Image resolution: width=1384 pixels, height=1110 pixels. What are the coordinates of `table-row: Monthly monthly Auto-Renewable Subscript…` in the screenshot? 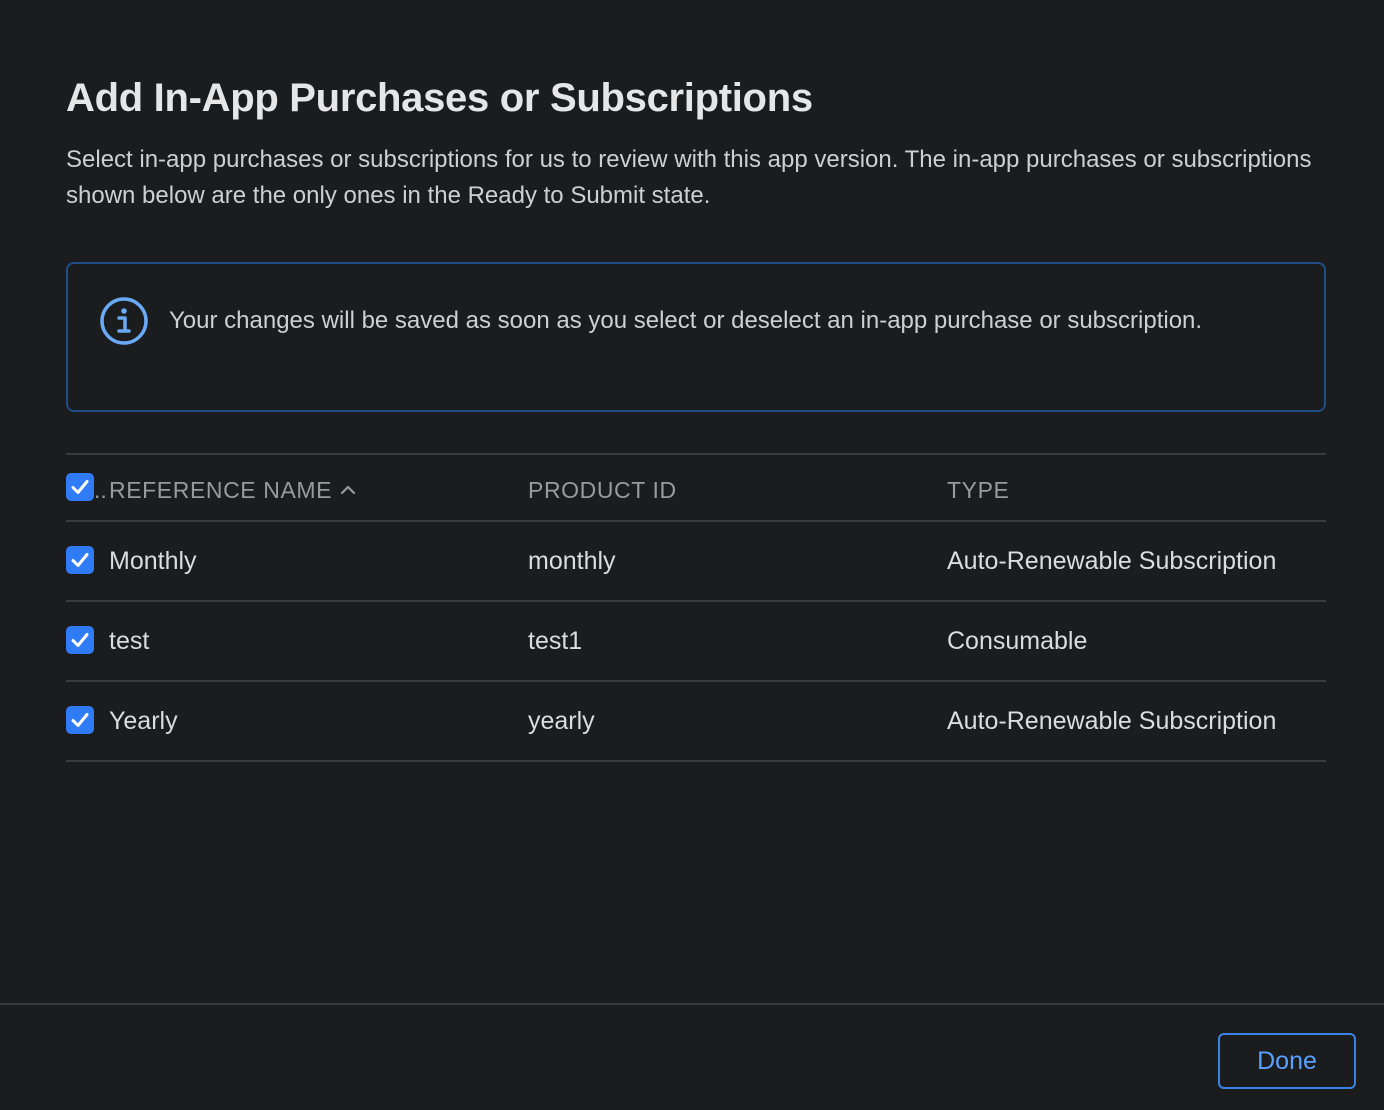 It's located at (696, 562).